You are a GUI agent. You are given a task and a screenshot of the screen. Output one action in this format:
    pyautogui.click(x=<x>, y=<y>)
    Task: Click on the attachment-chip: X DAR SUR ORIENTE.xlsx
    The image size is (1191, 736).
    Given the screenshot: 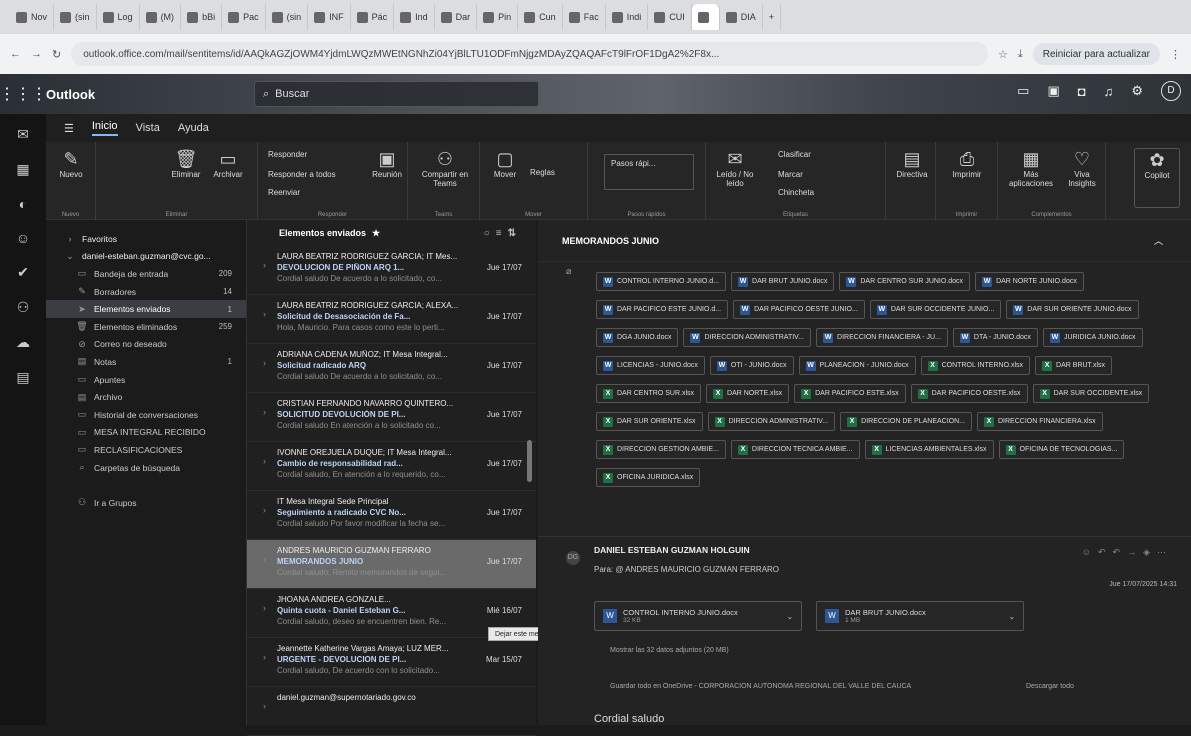 What is the action you would take?
    pyautogui.click(x=649, y=421)
    